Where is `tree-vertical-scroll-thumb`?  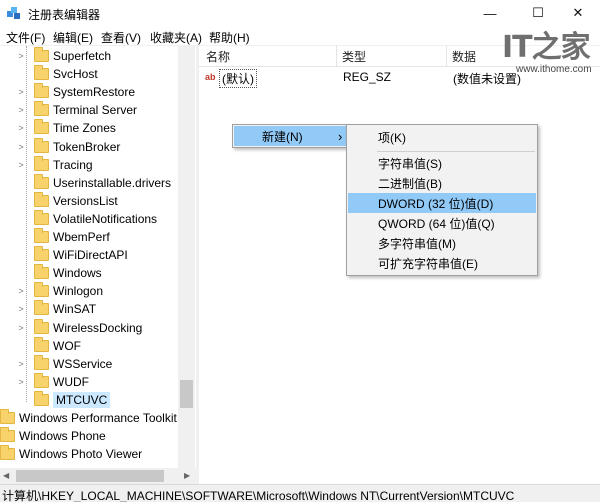
tree-vertical-scroll-thumb is located at coordinates (186, 394).